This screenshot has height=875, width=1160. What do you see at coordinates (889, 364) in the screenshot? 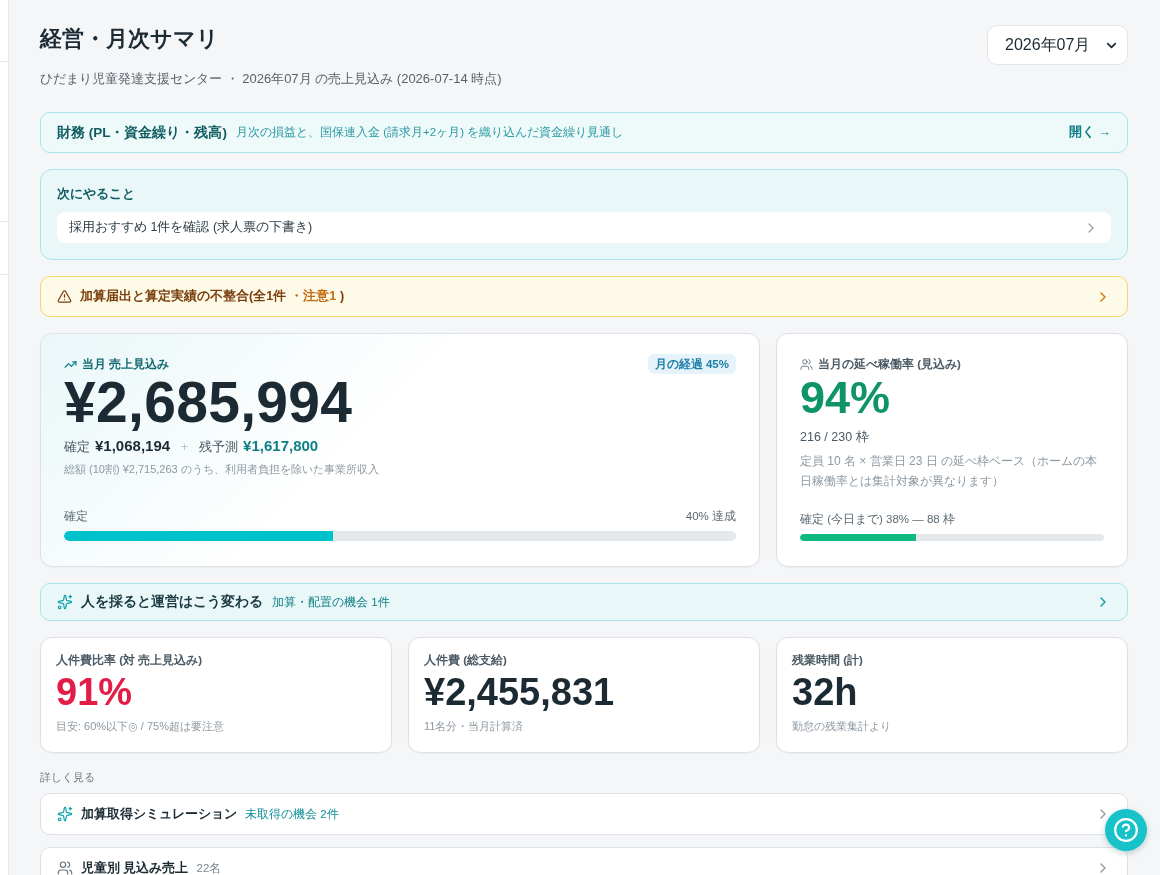
I see `card-label: 当月の延べ稼働率 (見込み)` at bounding box center [889, 364].